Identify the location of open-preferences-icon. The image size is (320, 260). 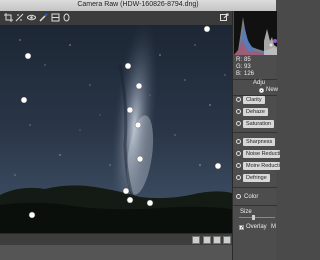
(224, 17).